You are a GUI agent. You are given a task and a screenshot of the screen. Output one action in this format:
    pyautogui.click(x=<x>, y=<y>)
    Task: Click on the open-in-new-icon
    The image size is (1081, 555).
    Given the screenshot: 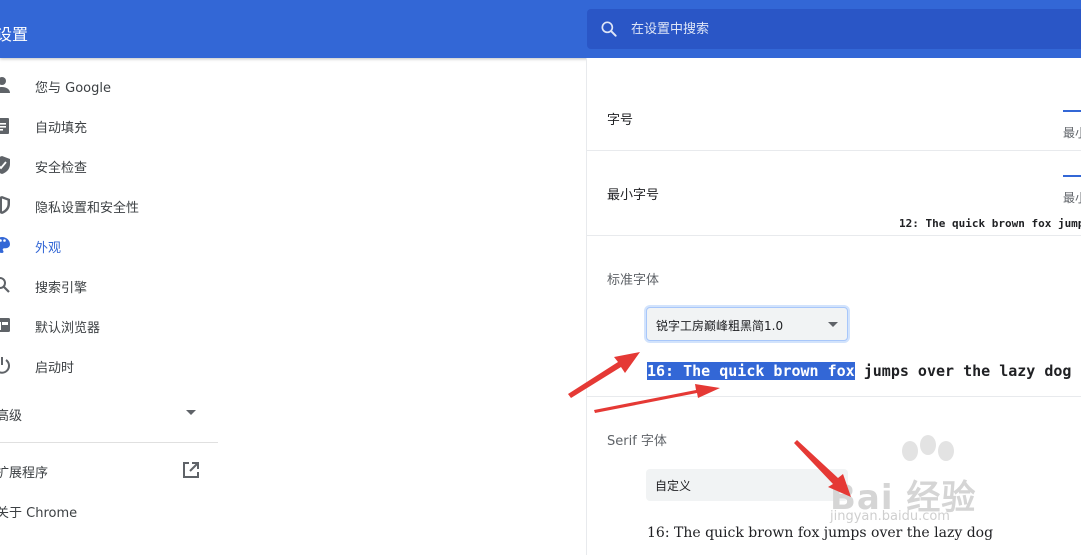 What is the action you would take?
    pyautogui.click(x=191, y=470)
    